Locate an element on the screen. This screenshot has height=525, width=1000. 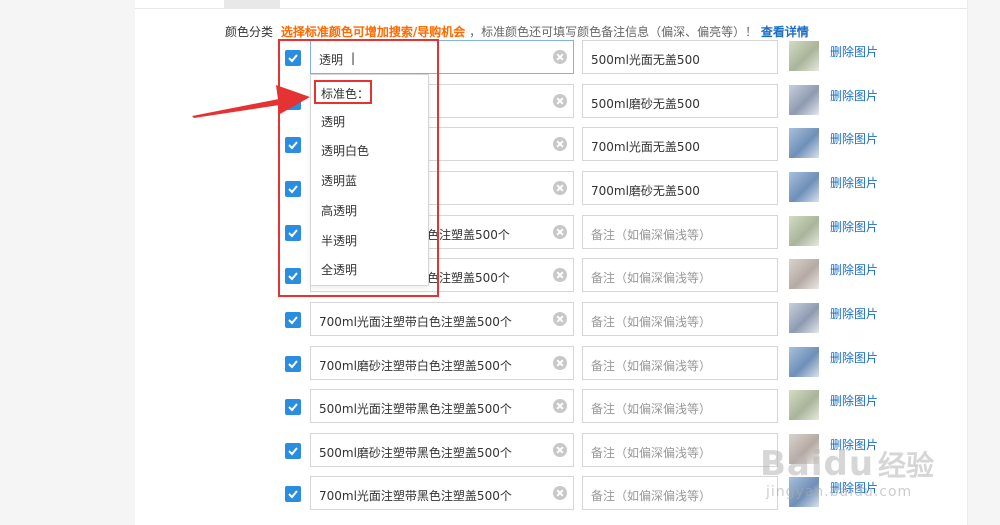
color-name-value: 500ml光面注塑带黑色注塑盖500个 is located at coordinates (415, 409).